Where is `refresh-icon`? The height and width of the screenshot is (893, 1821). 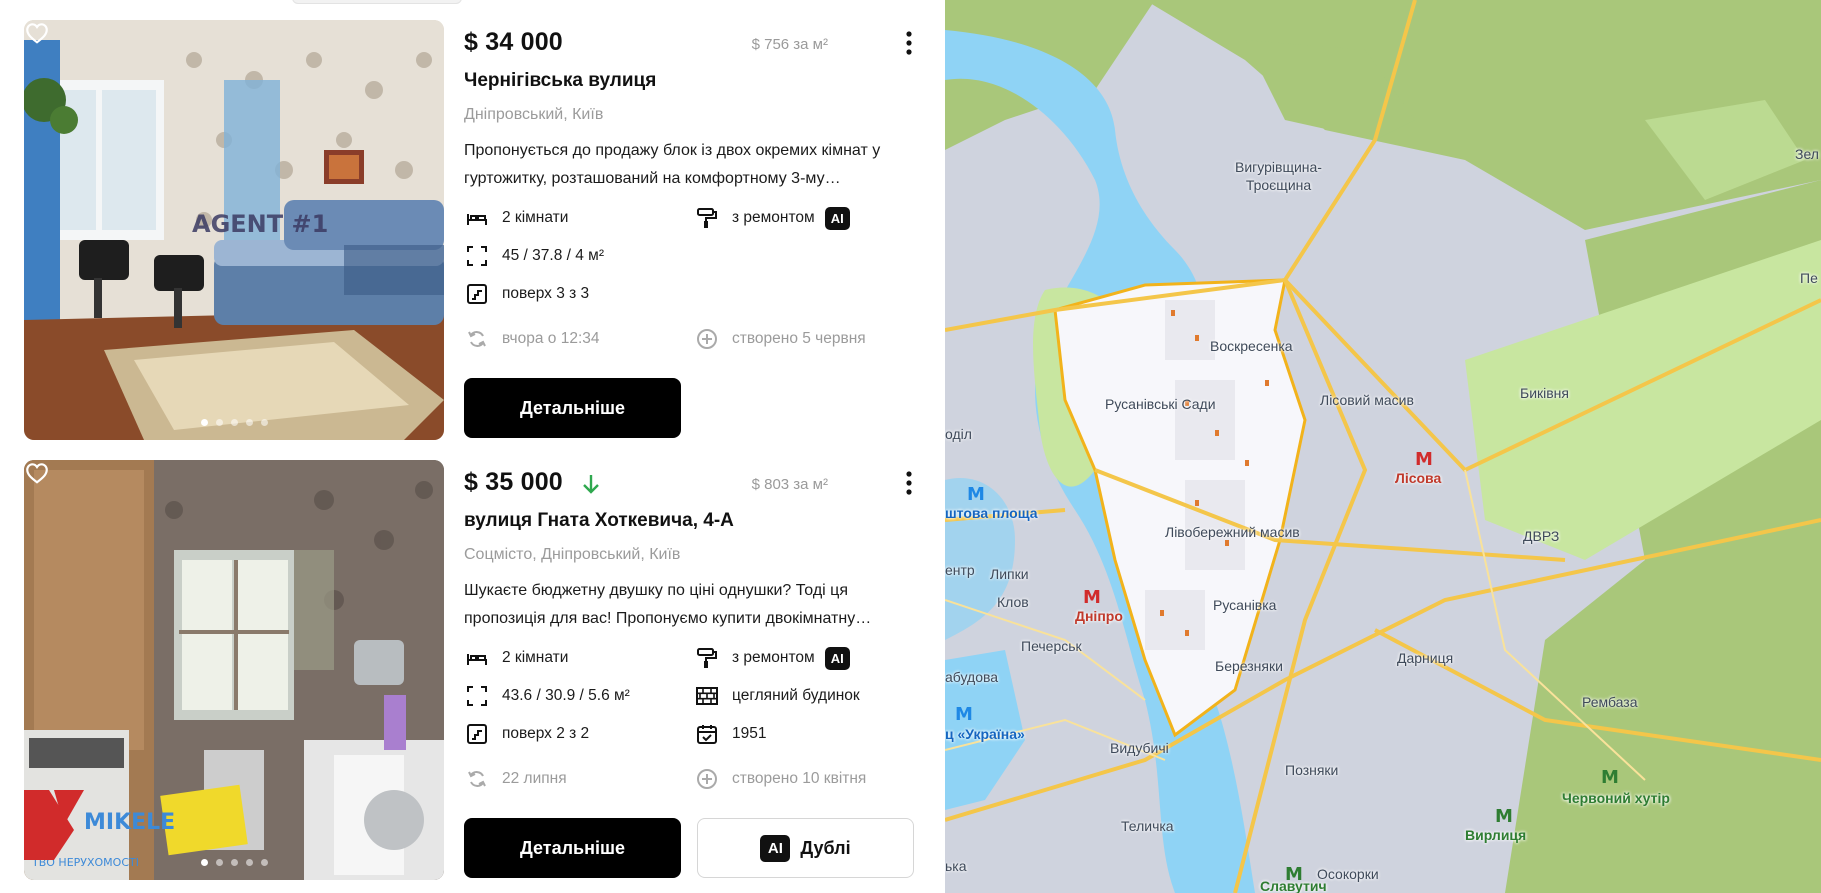 refresh-icon is located at coordinates (477, 779).